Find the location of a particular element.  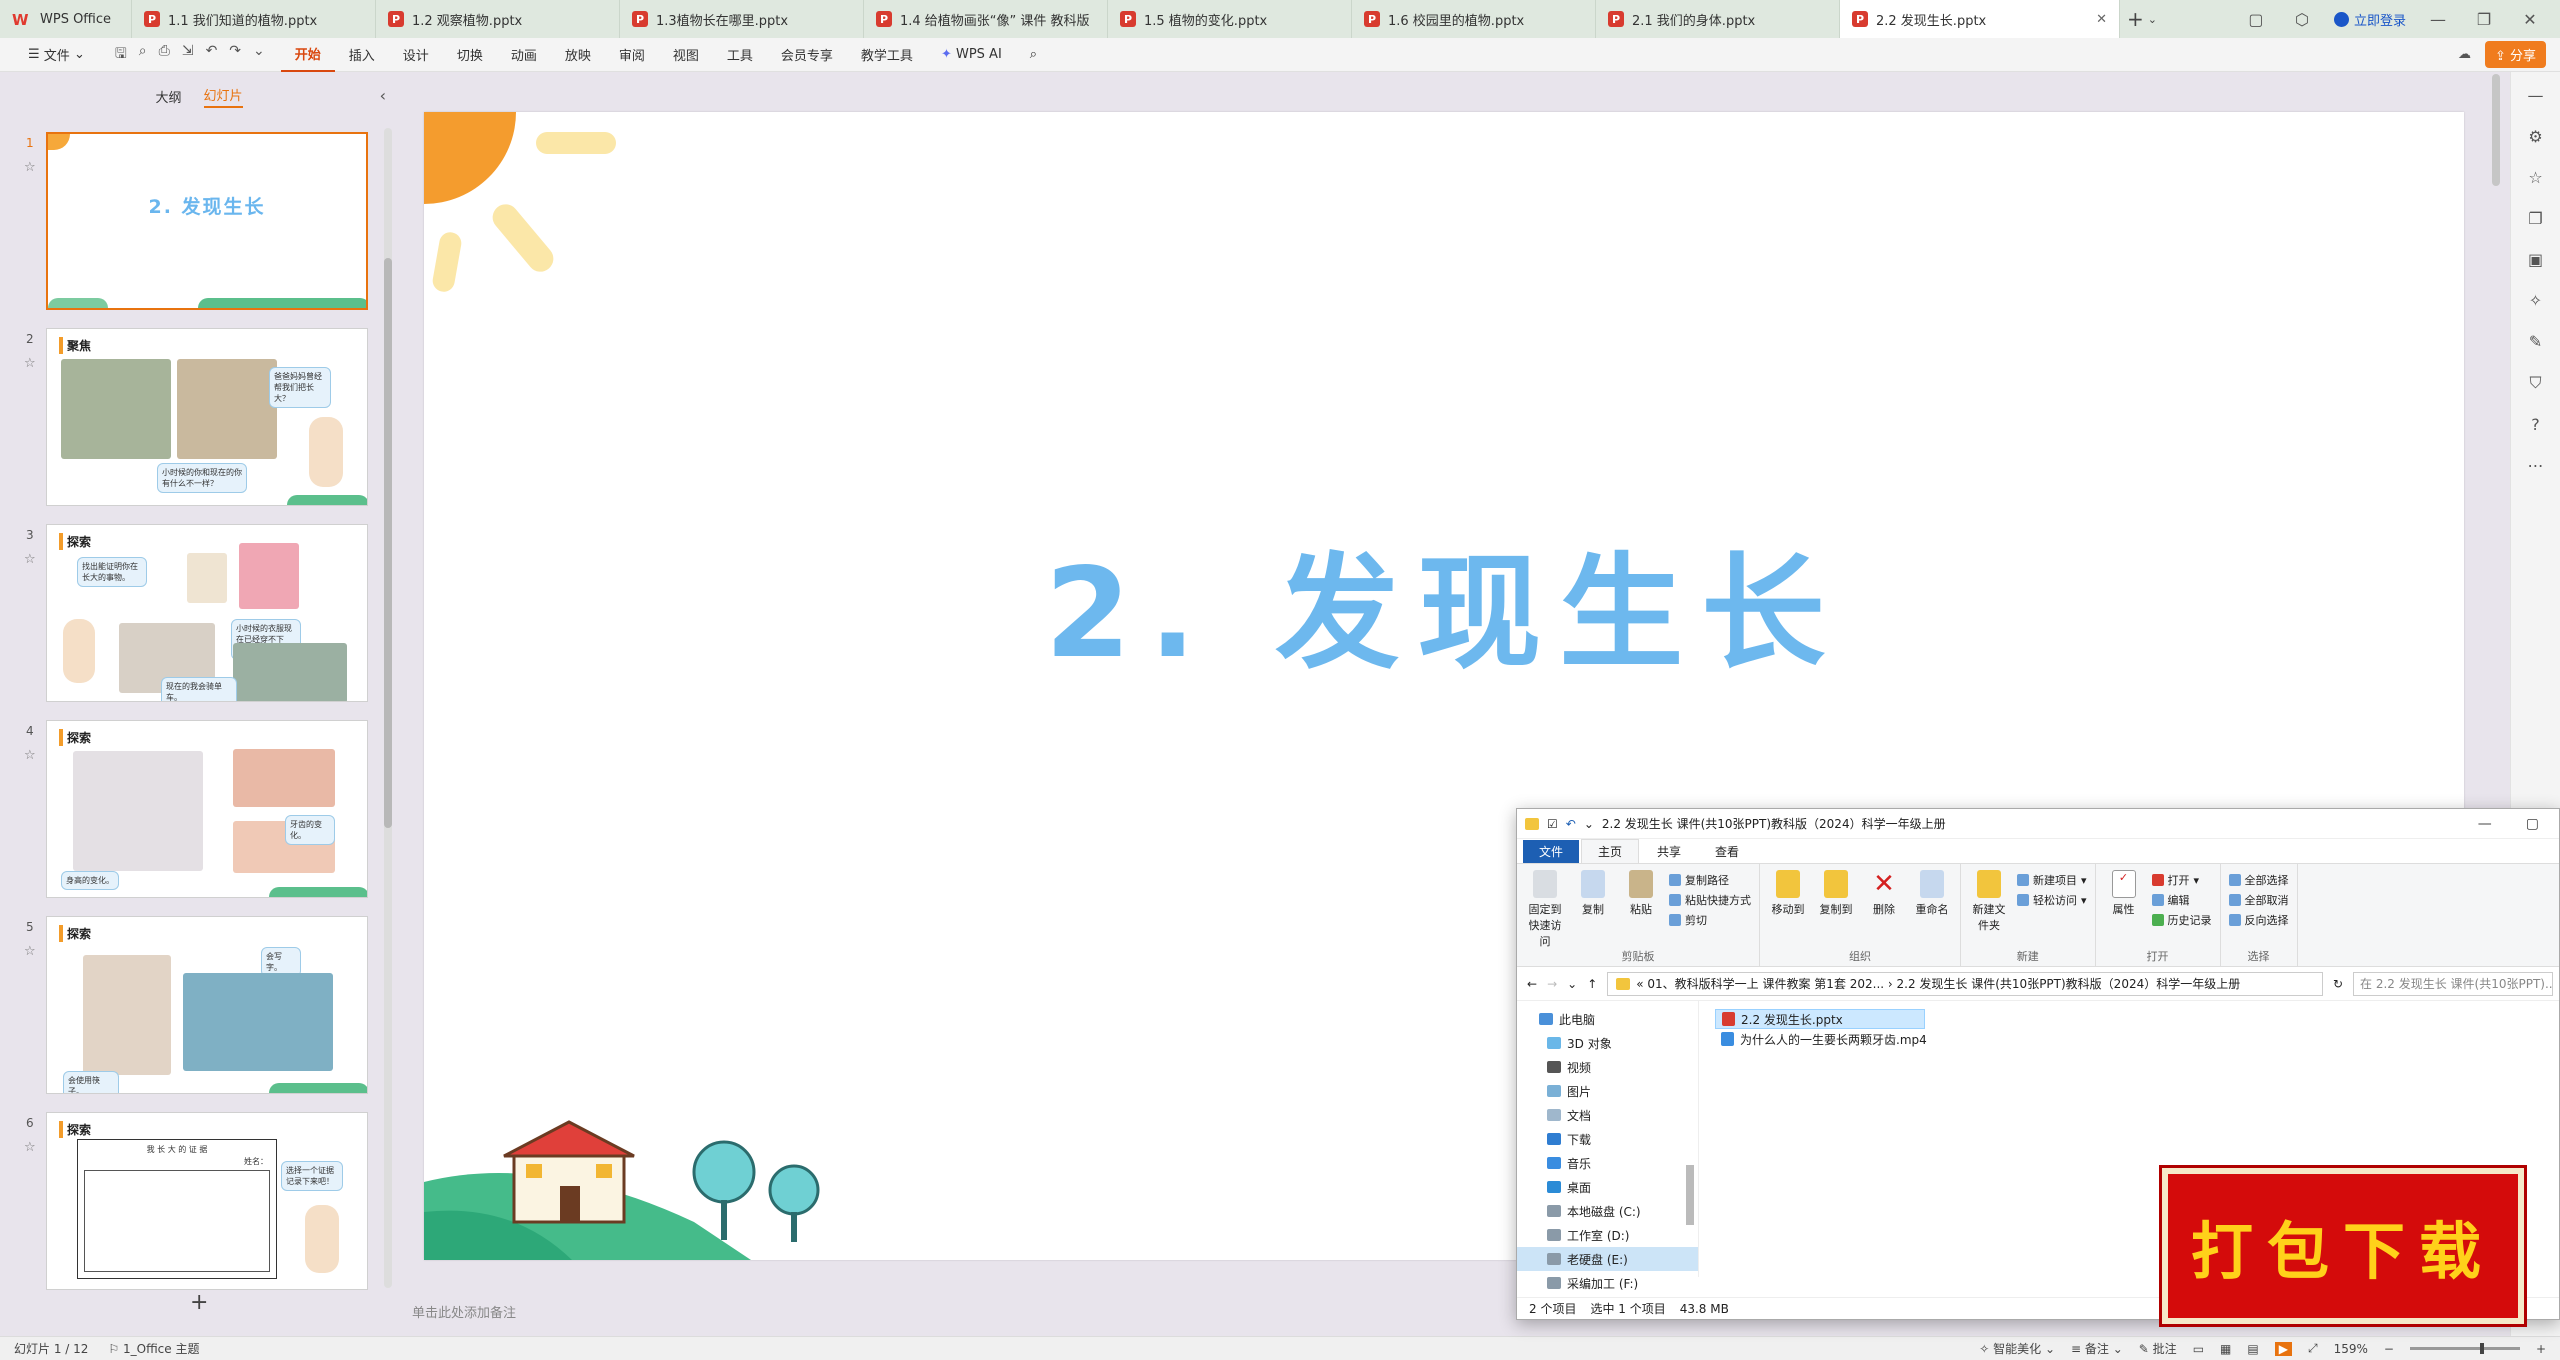

cut-button: 剪切 is located at coordinates (1710, 920).